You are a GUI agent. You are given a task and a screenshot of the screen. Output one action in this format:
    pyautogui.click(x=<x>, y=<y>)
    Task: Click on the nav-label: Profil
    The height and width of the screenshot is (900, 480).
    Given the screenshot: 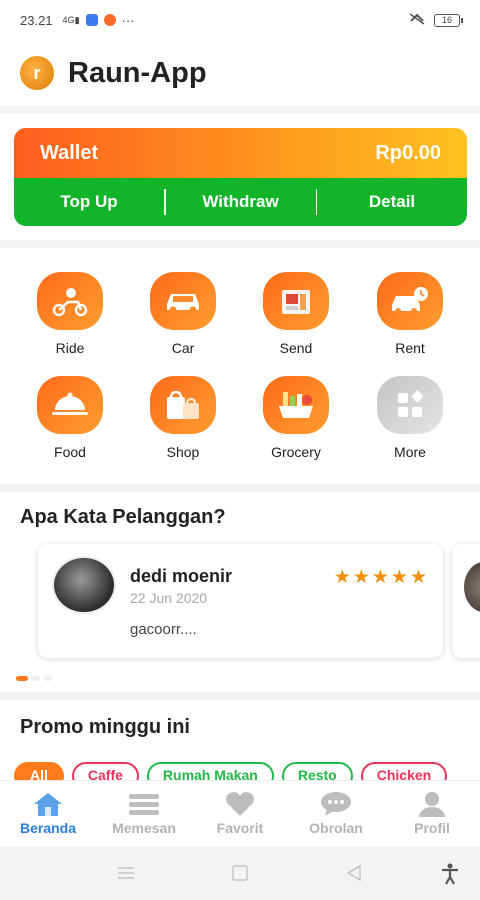 What is the action you would take?
    pyautogui.click(x=432, y=828)
    